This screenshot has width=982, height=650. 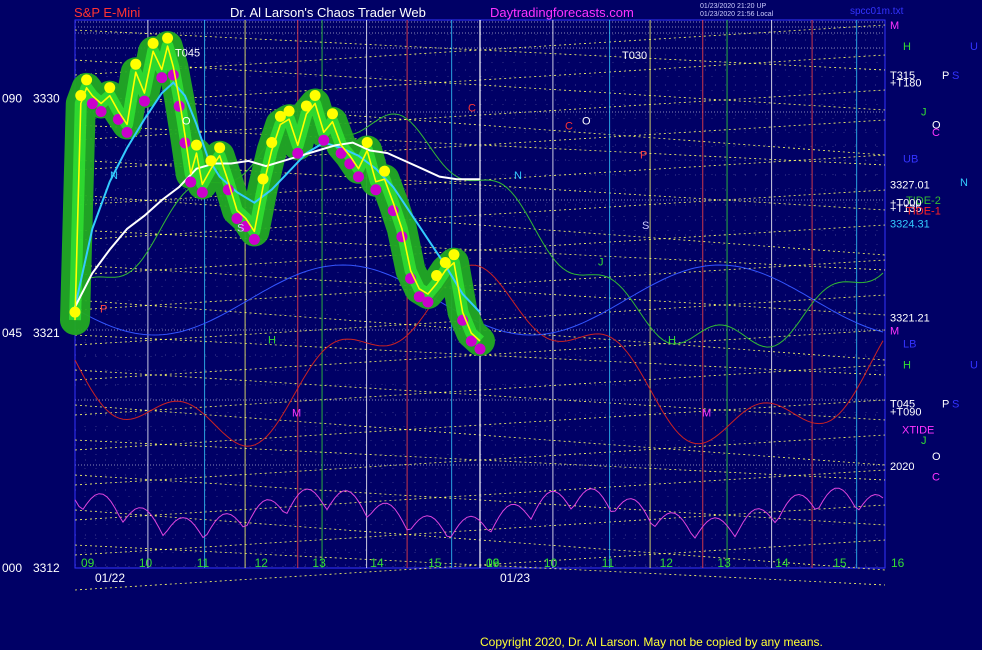 I want to click on marker-right-t030: T030, so click(x=634, y=56).